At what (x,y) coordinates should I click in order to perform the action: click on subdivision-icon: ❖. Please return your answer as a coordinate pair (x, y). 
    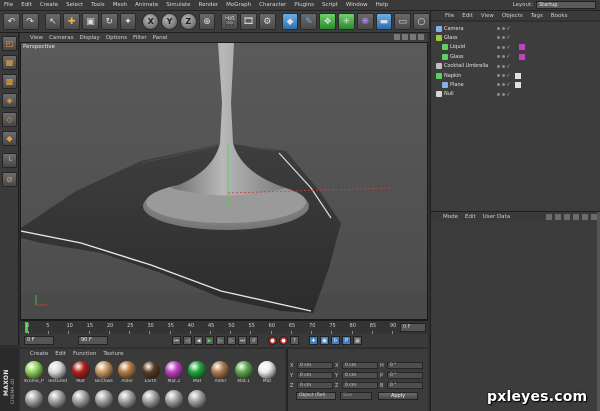
    Looking at the image, I should click on (328, 21).